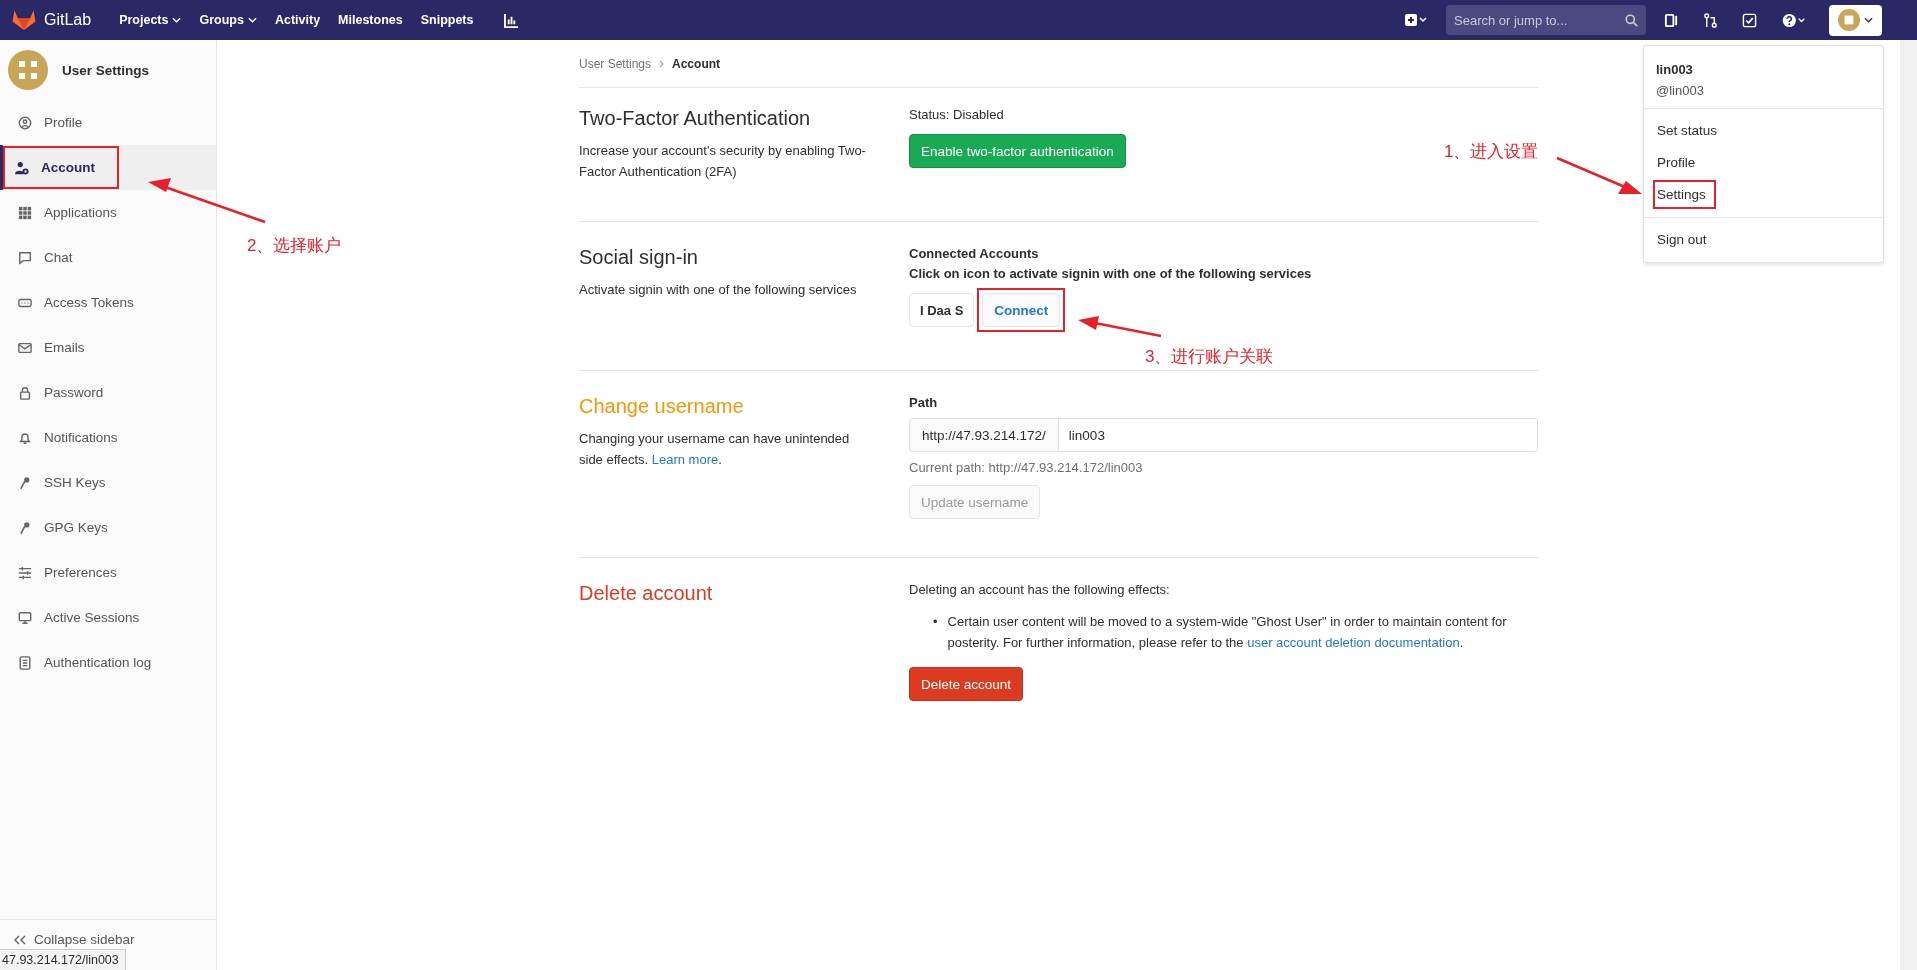  I want to click on nav-link: Activity, so click(297, 20).